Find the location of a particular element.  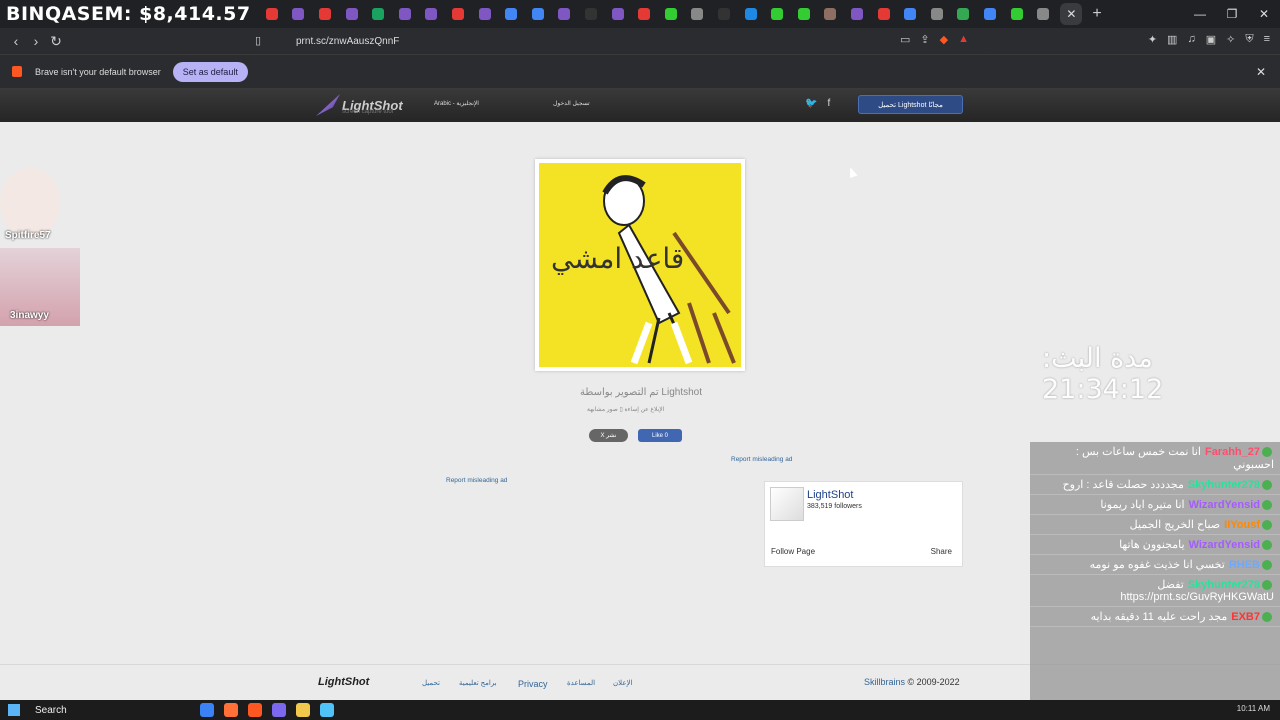

close-tab-icon: ✕ is located at coordinates (1071, 14).